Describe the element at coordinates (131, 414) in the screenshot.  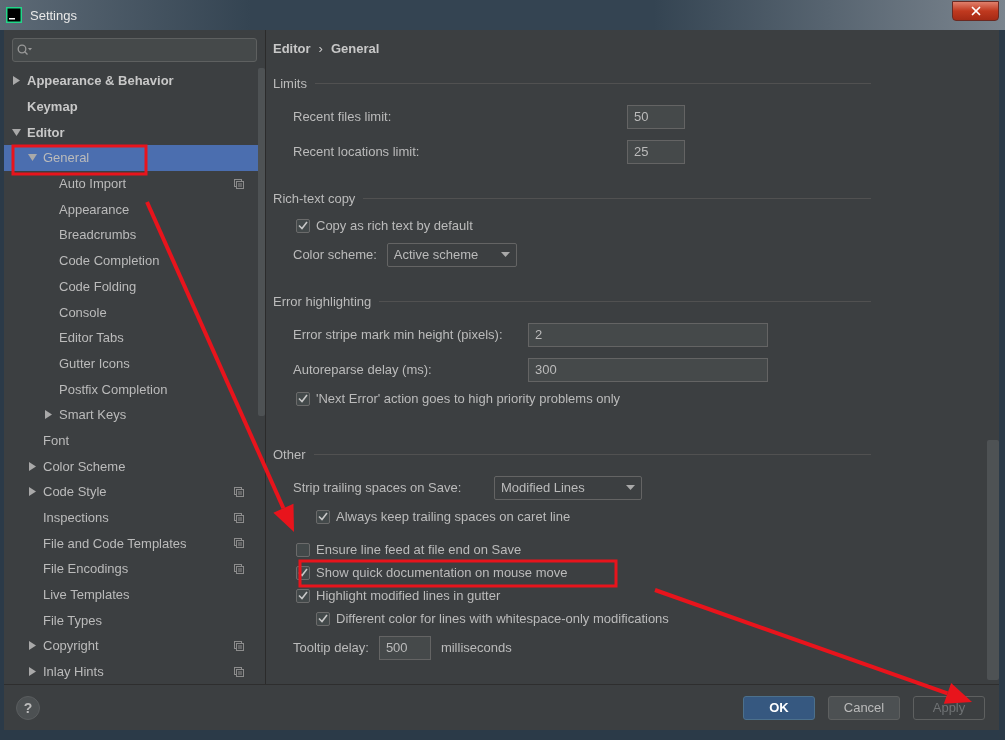
I see `tree-item: Smart Keys` at that location.